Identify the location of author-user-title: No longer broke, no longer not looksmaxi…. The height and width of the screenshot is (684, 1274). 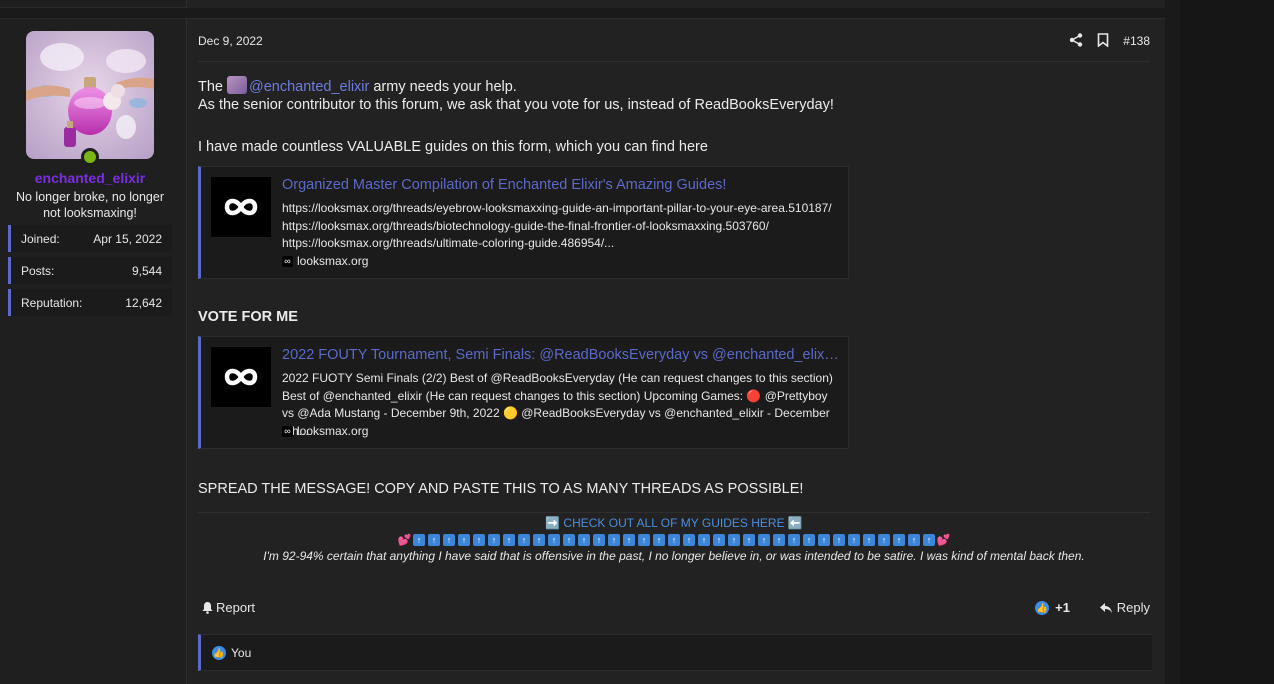
(89, 205).